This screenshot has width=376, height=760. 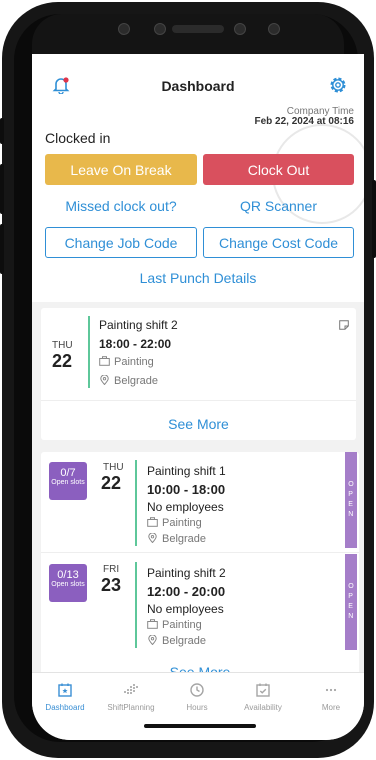 What do you see at coordinates (278, 169) in the screenshot?
I see `clock-out-button: Clock Out` at bounding box center [278, 169].